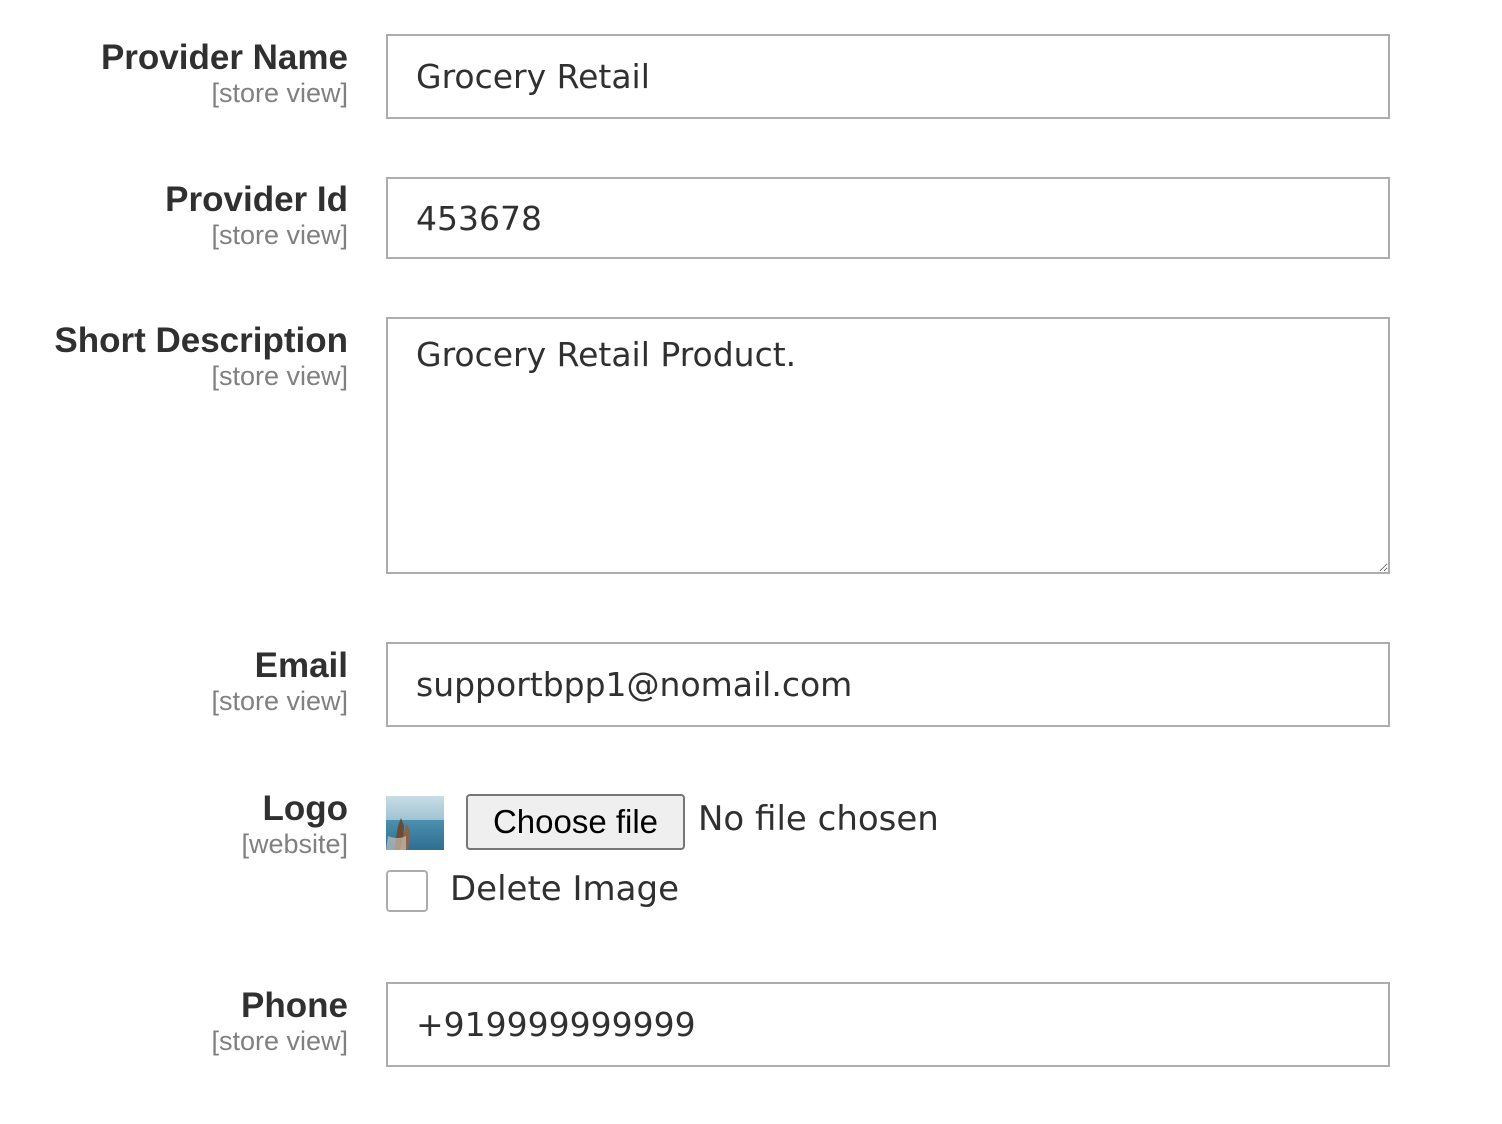  What do you see at coordinates (888, 76) in the screenshot?
I see `provider-name-input` at bounding box center [888, 76].